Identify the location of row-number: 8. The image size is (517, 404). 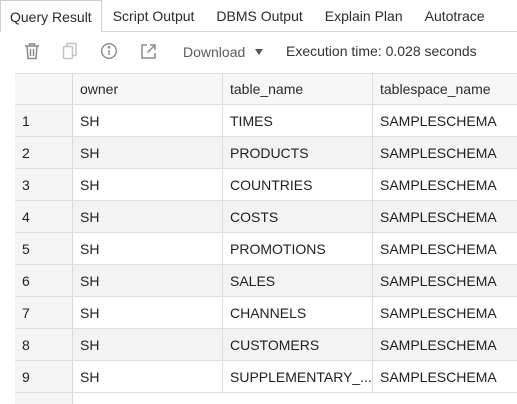
(44, 344).